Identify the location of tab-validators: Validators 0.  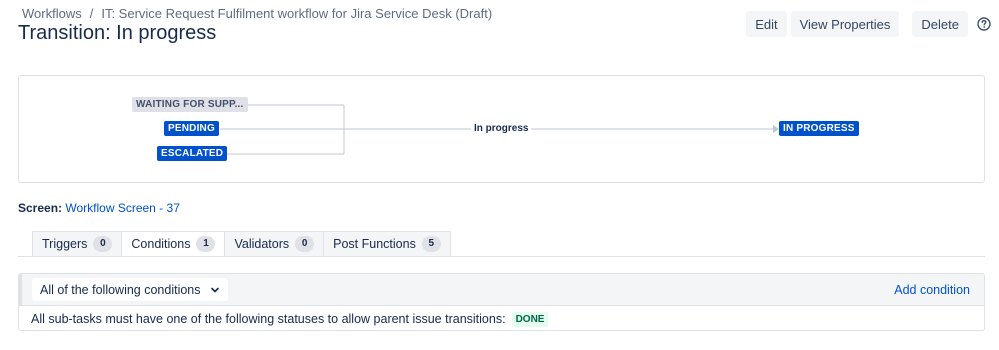
(274, 244).